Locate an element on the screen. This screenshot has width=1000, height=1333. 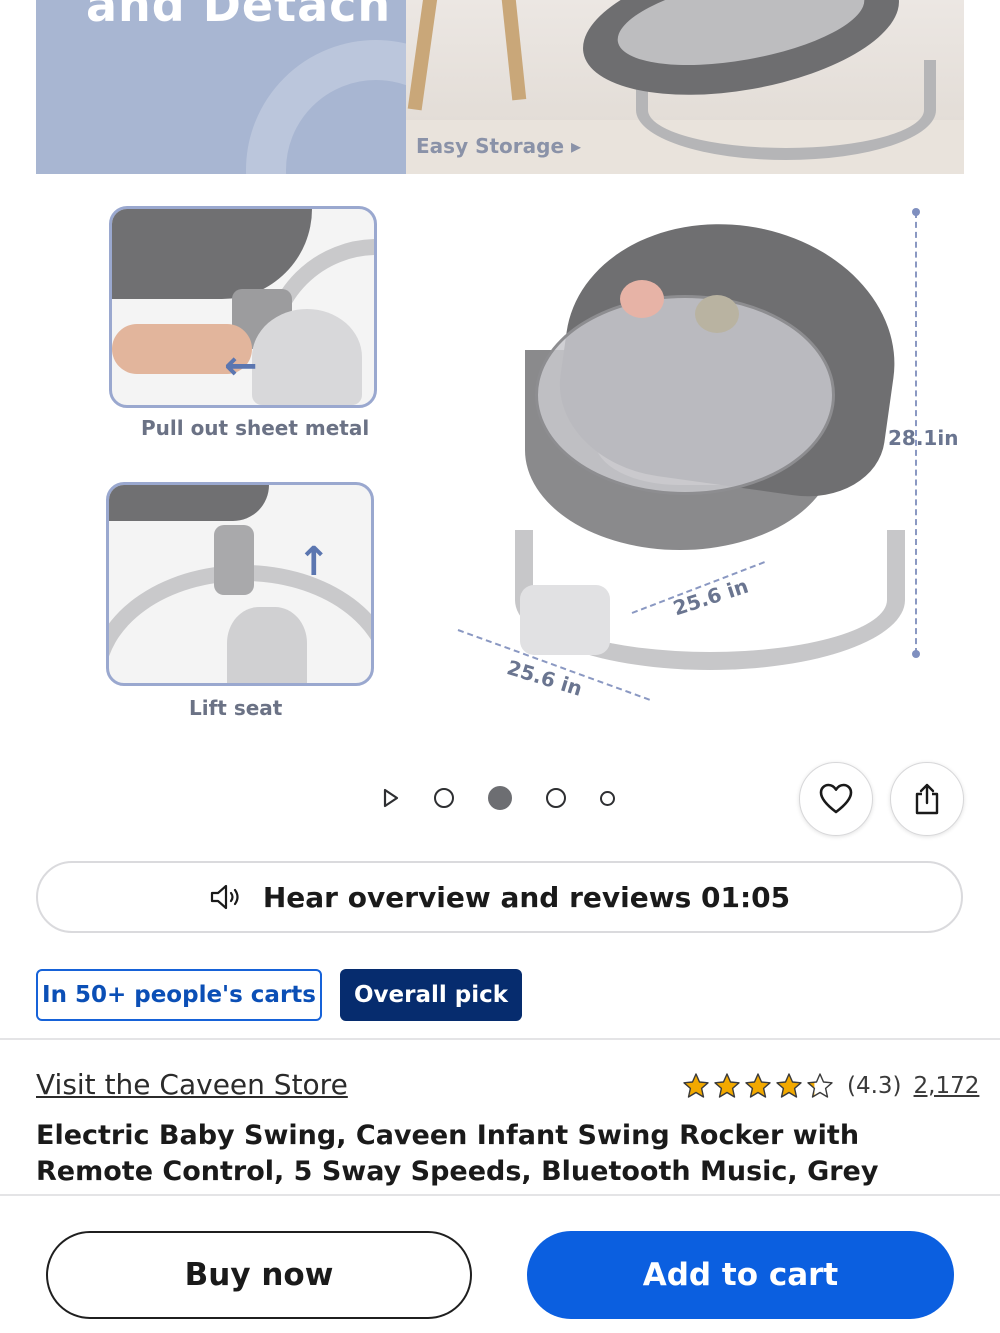
decorative-arc is located at coordinates (326, 107).